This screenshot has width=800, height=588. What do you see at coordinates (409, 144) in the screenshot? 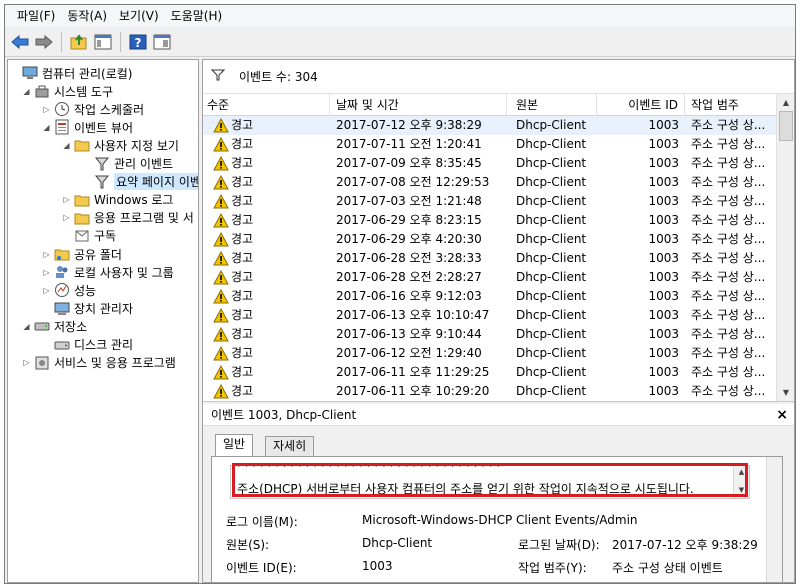
I see `datetime-cell: 2017-07-11 오전 1:20:41` at bounding box center [409, 144].